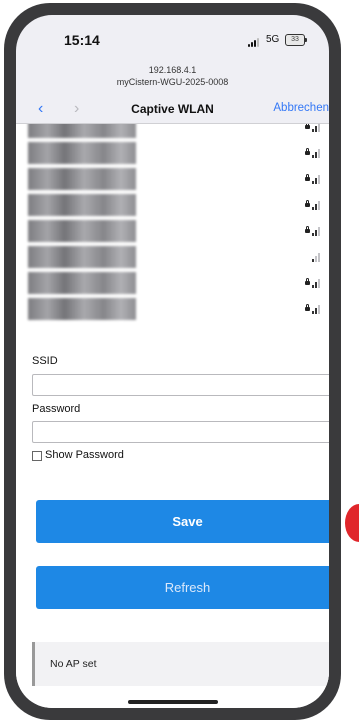 The width and height of the screenshot is (359, 725). Describe the element at coordinates (301, 108) in the screenshot. I see `cancel-button: Abbrechen` at that location.